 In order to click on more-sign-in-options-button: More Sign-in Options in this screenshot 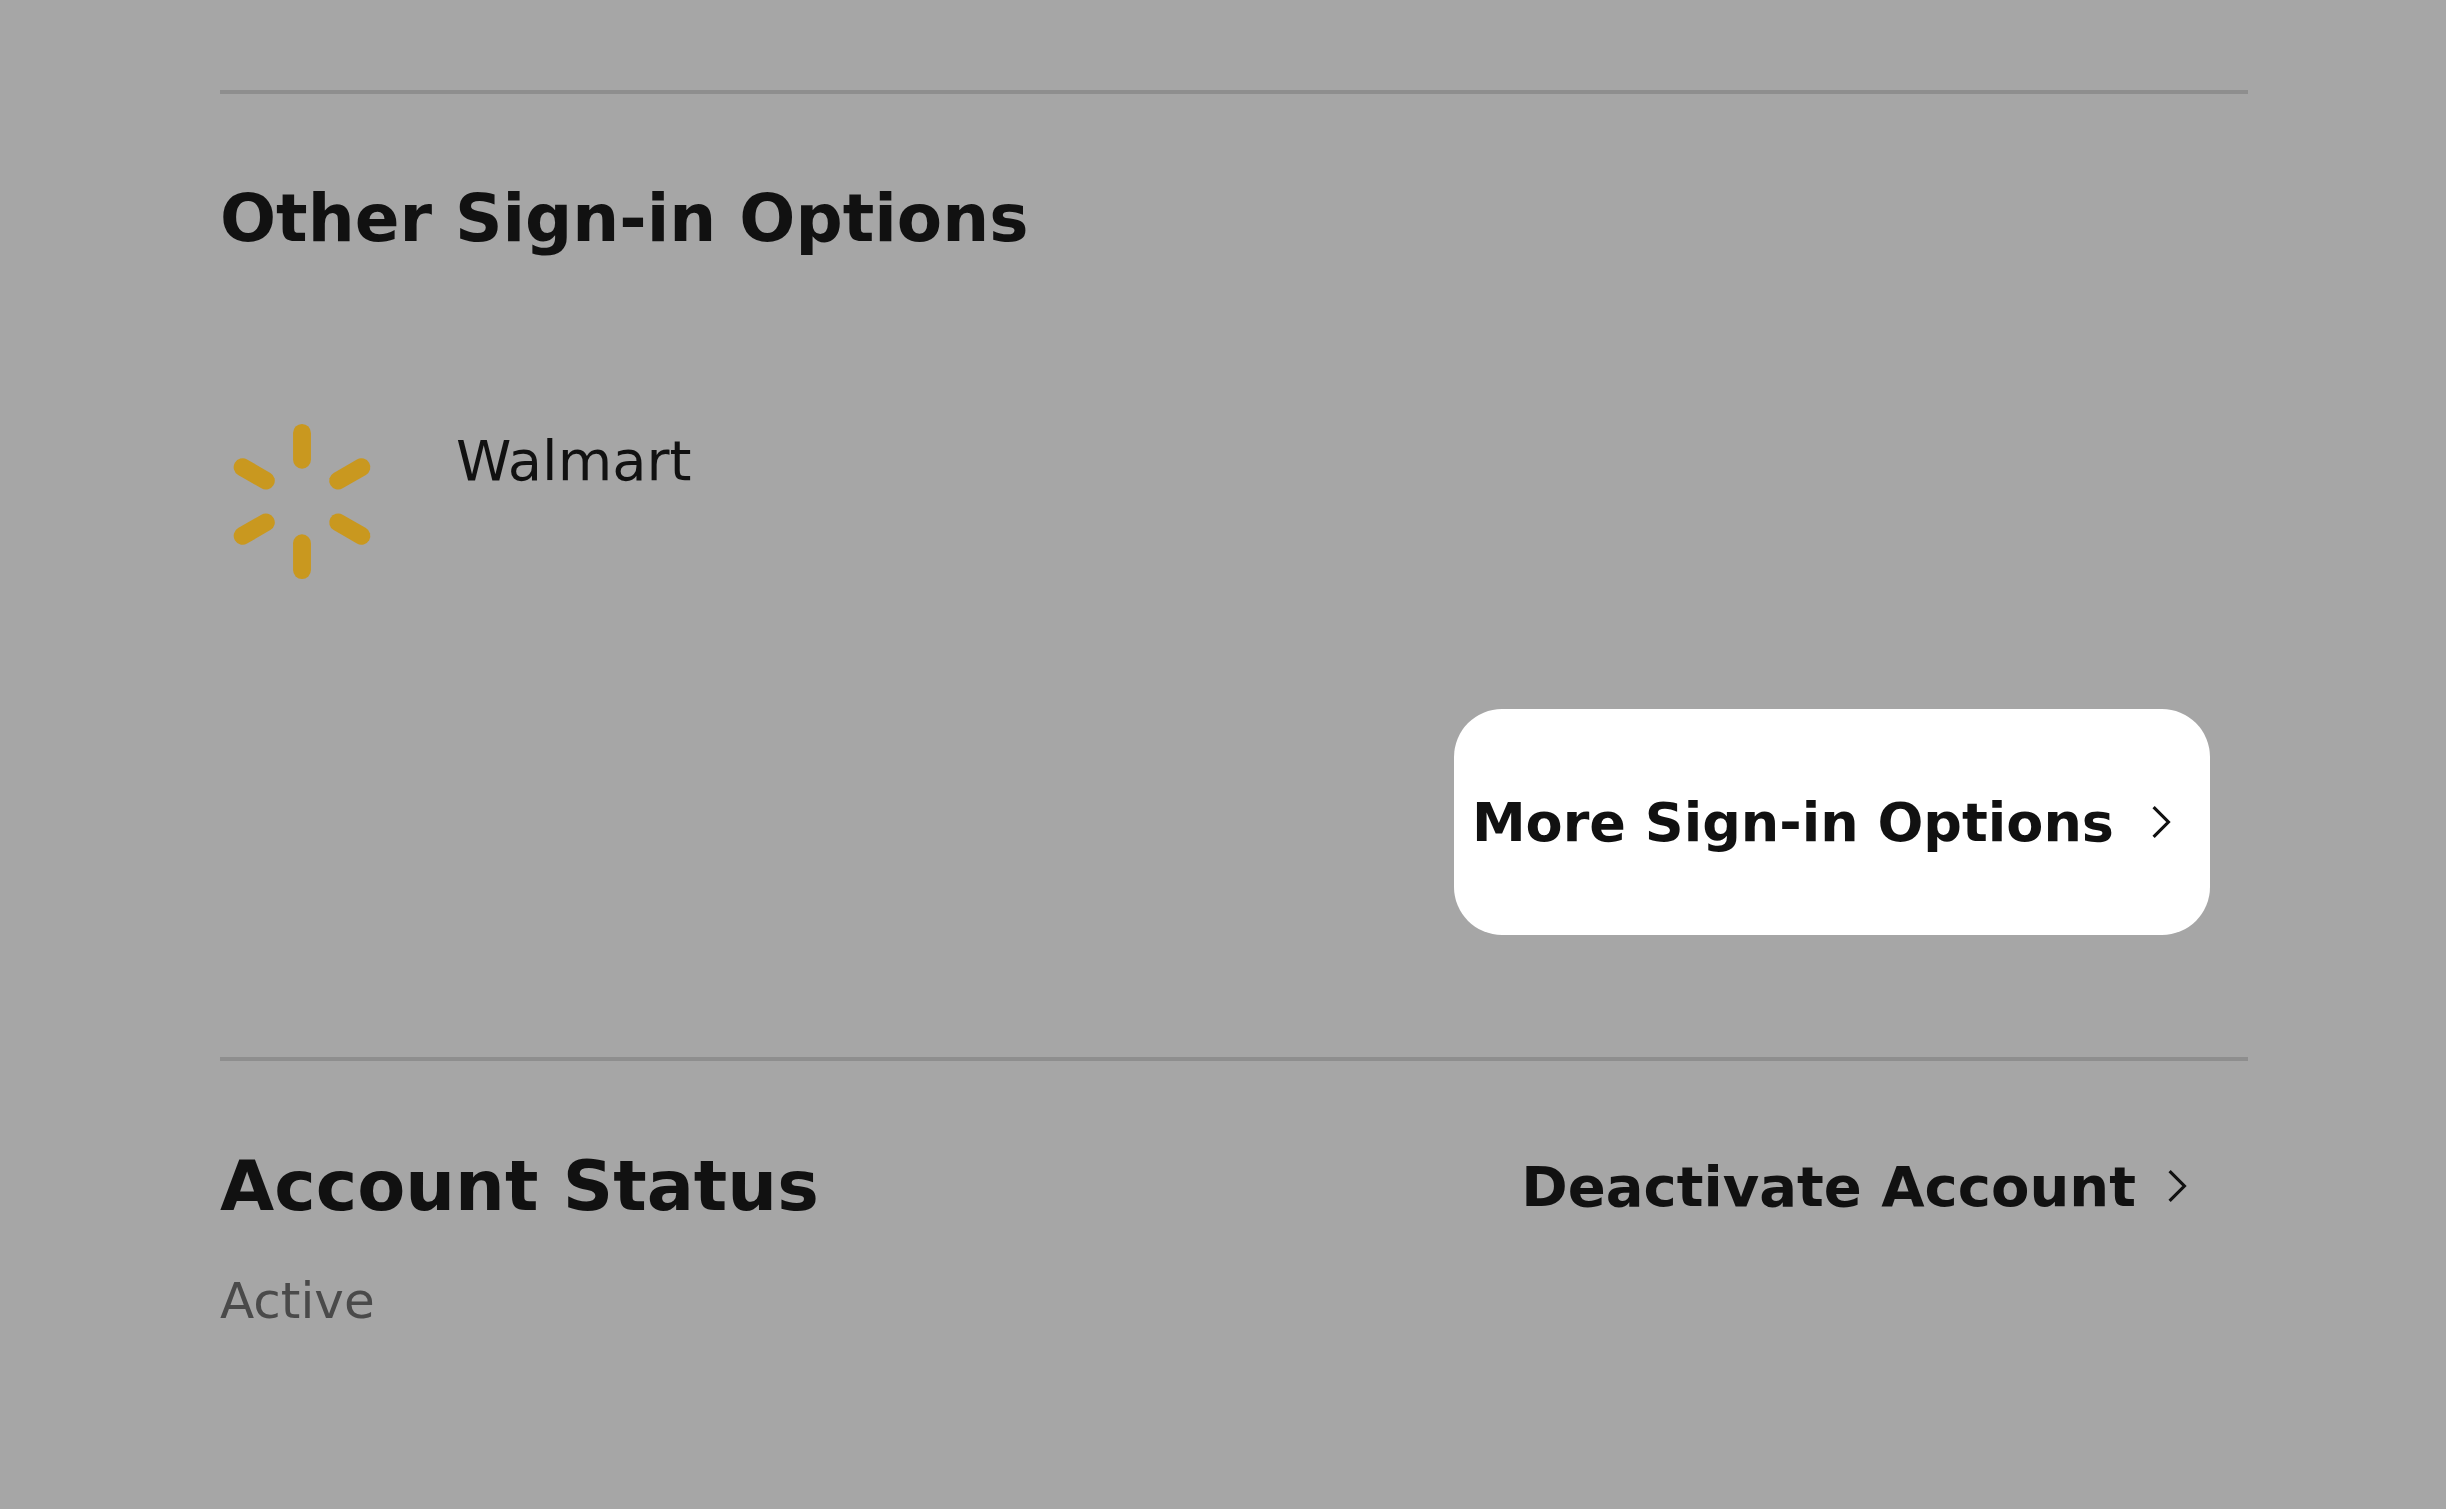, I will do `click(1831, 822)`.